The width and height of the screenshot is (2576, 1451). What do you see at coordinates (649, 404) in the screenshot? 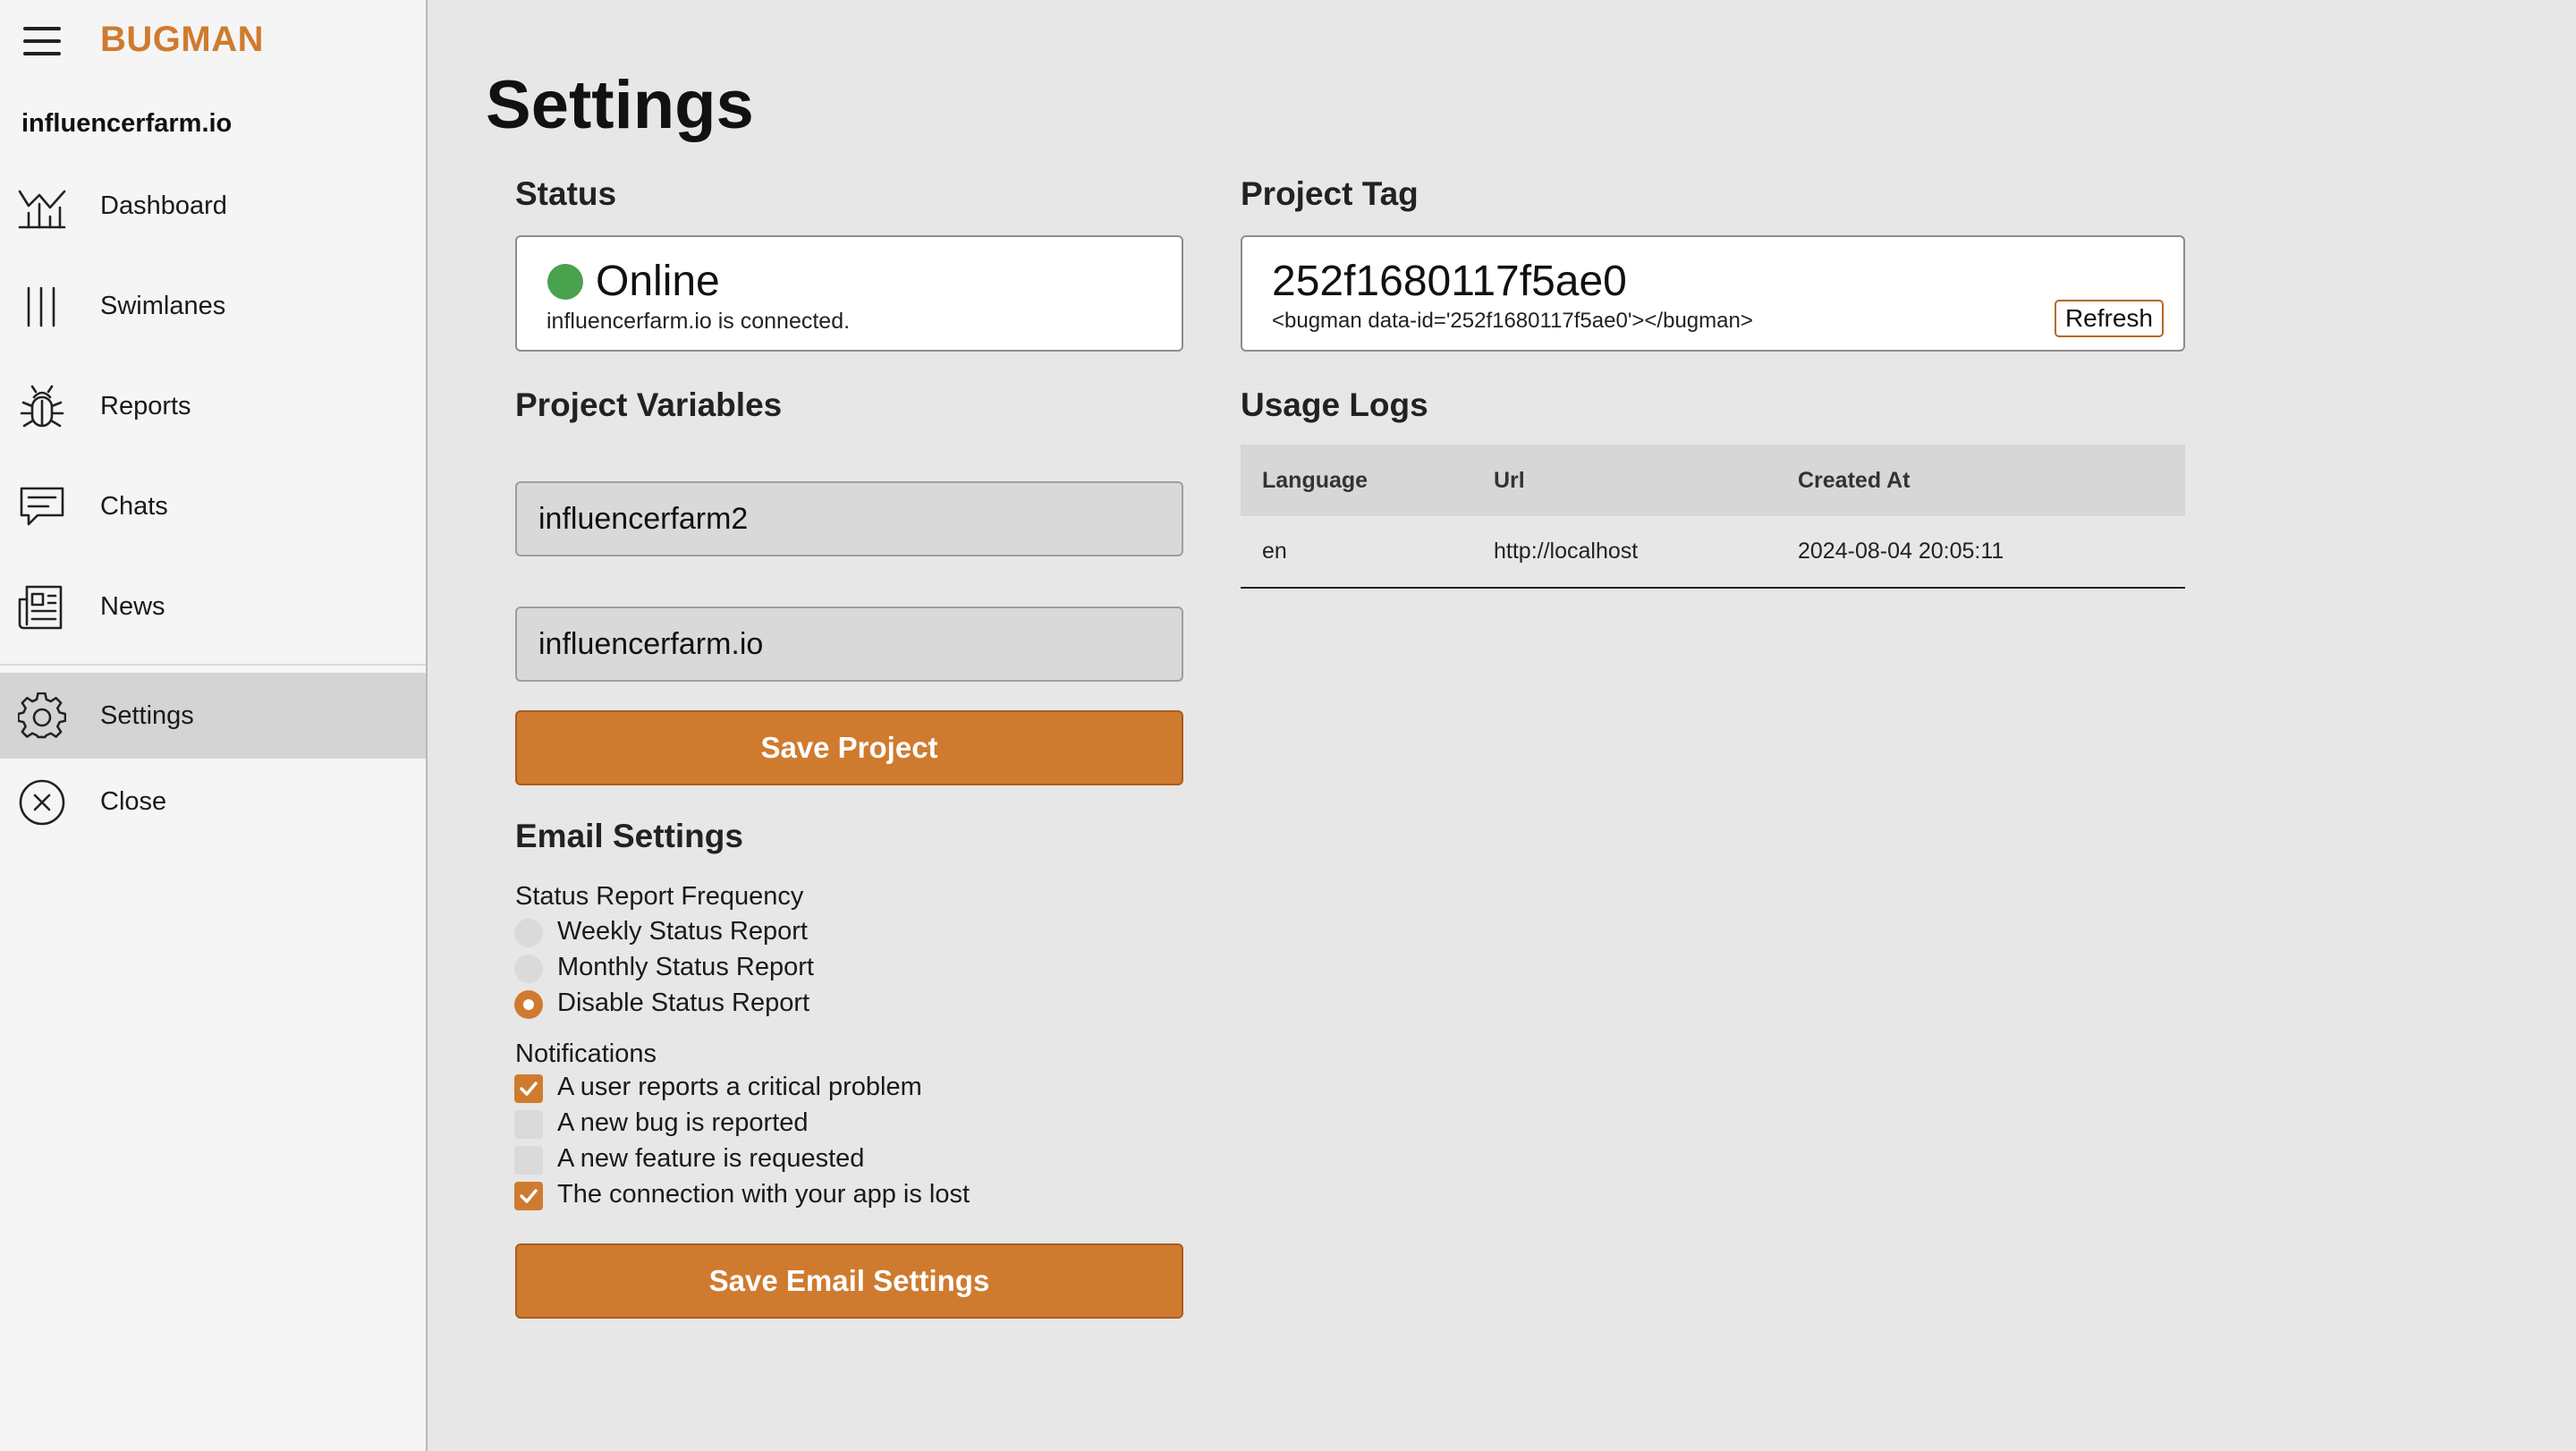
I see `project-variables-section-title: Project Variables` at bounding box center [649, 404].